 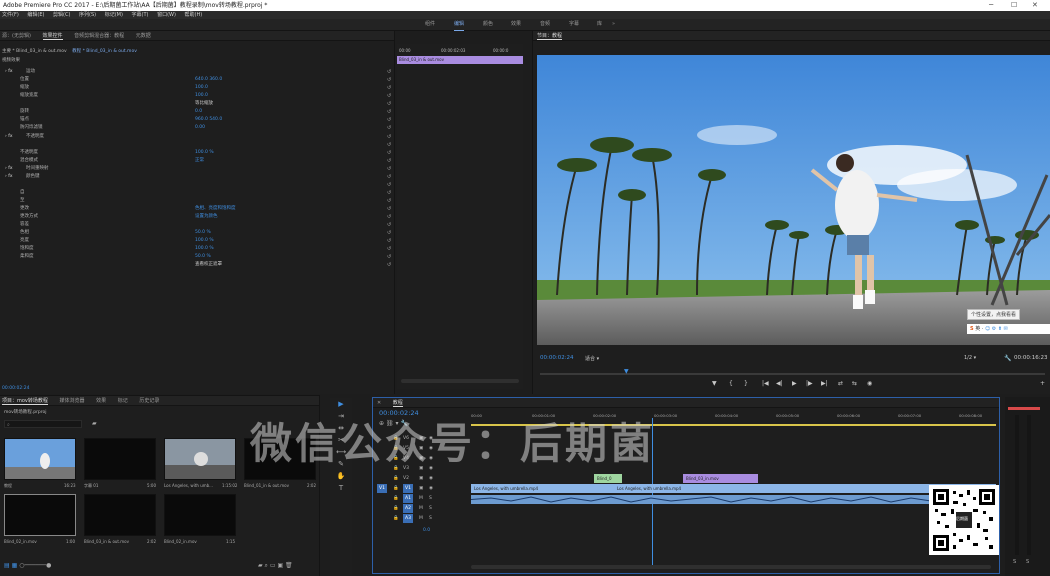 I want to click on track-header: 🔒 A1 M S, so click(x=424, y=498).